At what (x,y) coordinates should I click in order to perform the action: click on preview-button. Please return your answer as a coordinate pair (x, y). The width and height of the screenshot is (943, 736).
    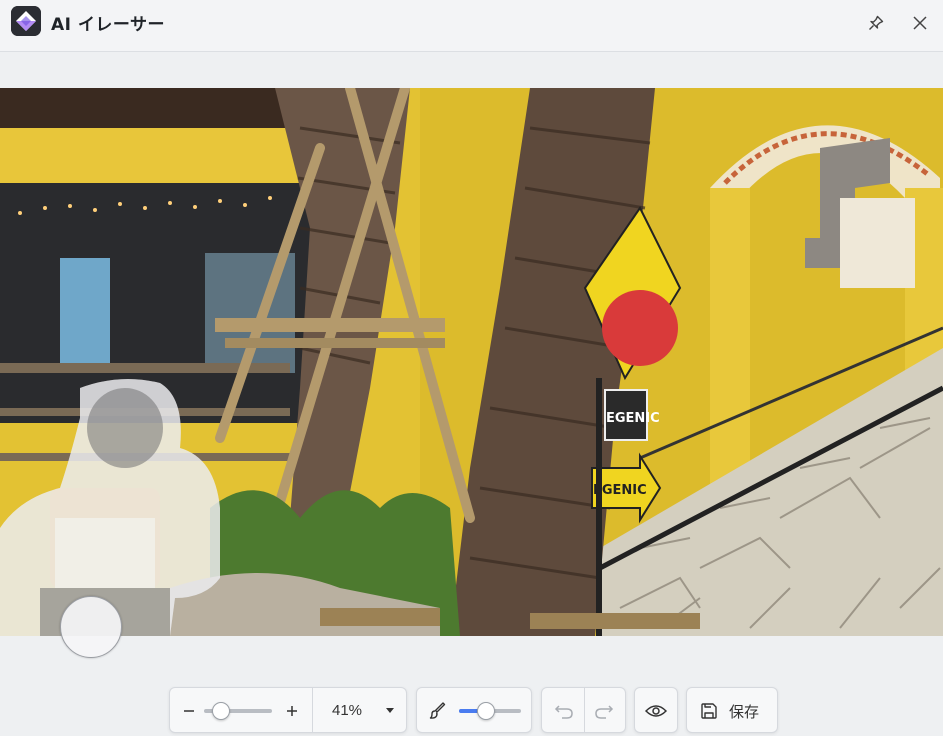
    Looking at the image, I should click on (656, 710).